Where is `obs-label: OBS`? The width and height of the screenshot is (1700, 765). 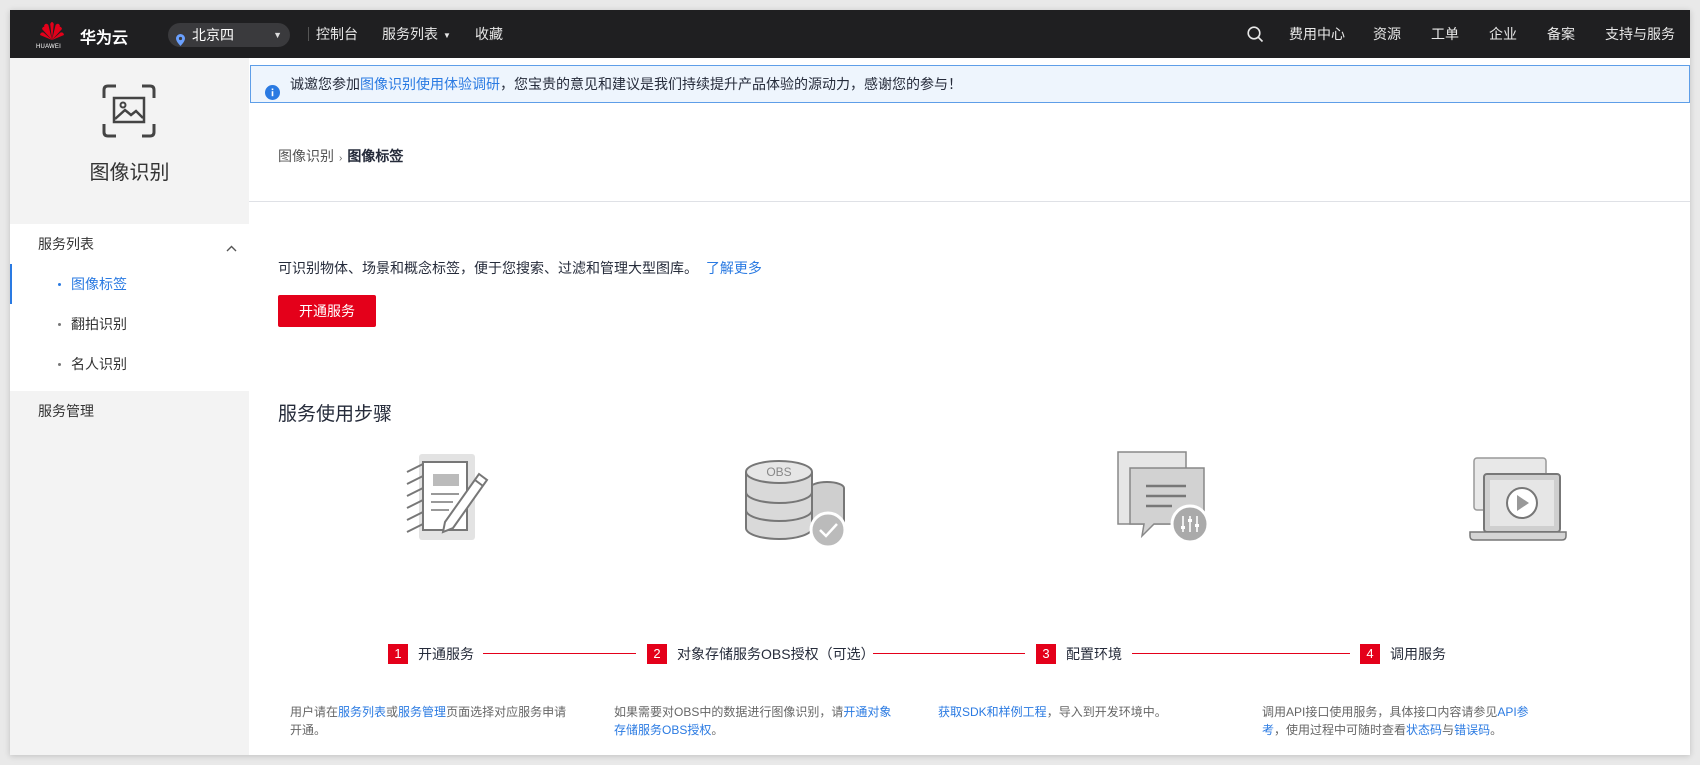
obs-label: OBS is located at coordinates (778, 472).